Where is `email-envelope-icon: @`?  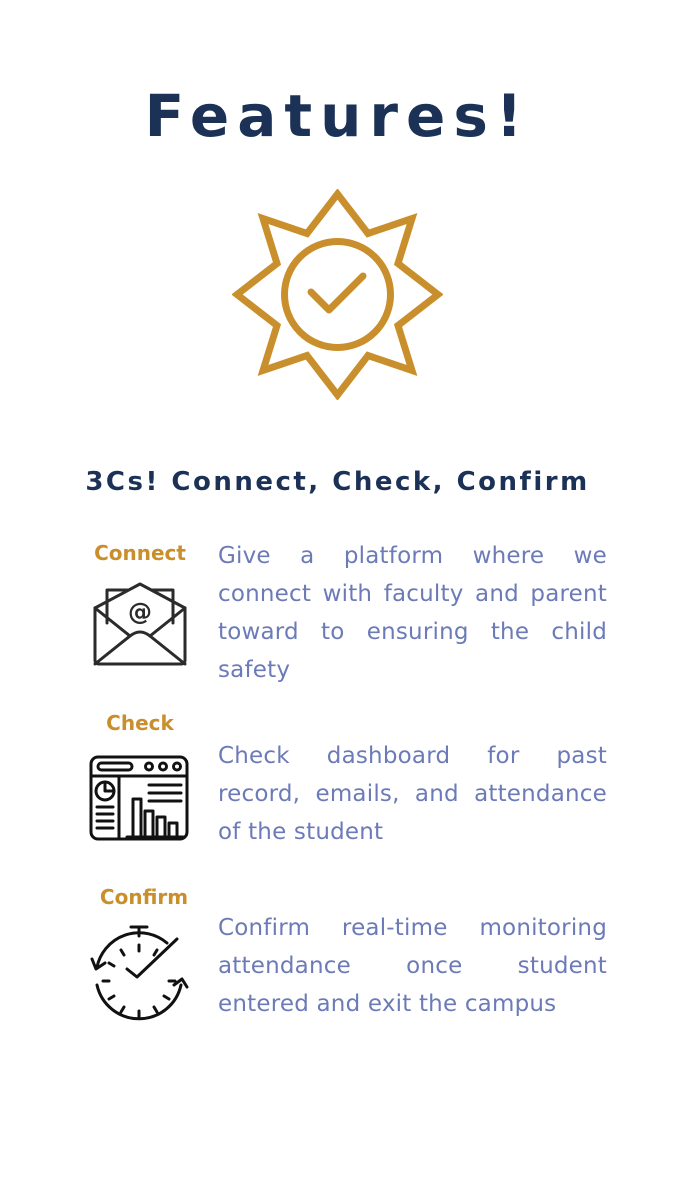 email-envelope-icon: @ is located at coordinates (140, 624).